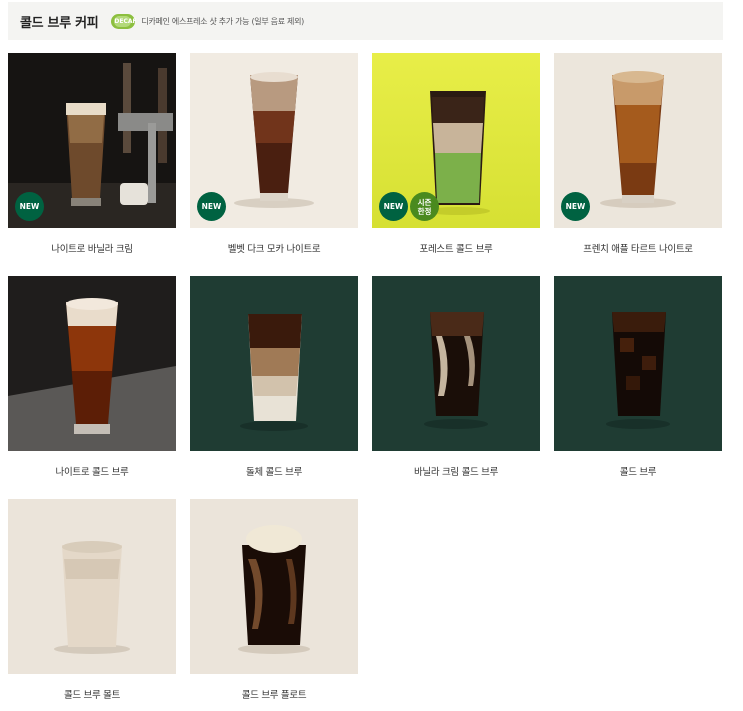 The image size is (743, 711). Describe the element at coordinates (638, 471) in the screenshot. I see `product-name: 콜드 브루` at that location.